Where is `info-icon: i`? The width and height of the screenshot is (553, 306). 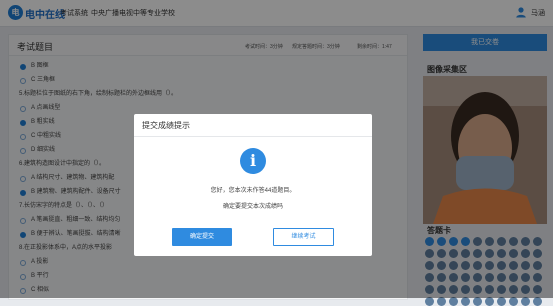
info-icon: i is located at coordinates (253, 161).